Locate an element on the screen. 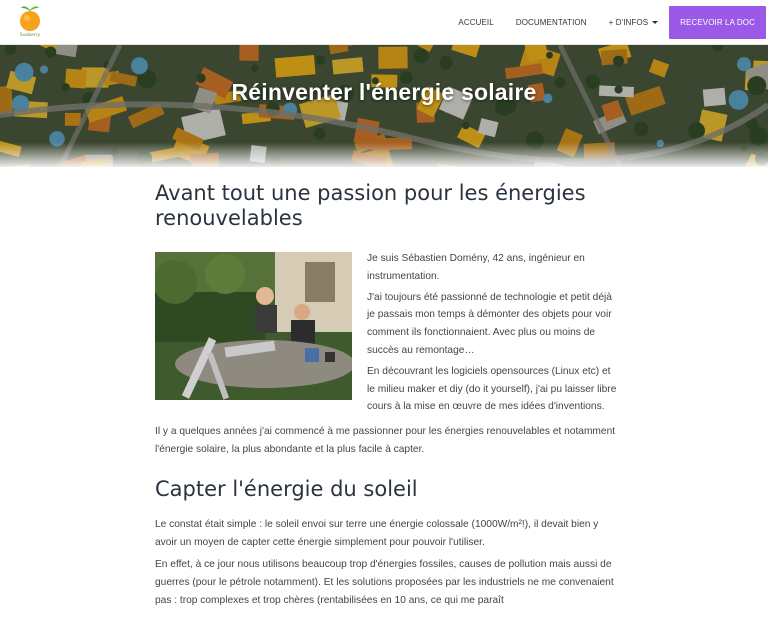 The height and width of the screenshot is (620, 768). two-men-at-table-with-solar-equipment is located at coordinates (253, 326).